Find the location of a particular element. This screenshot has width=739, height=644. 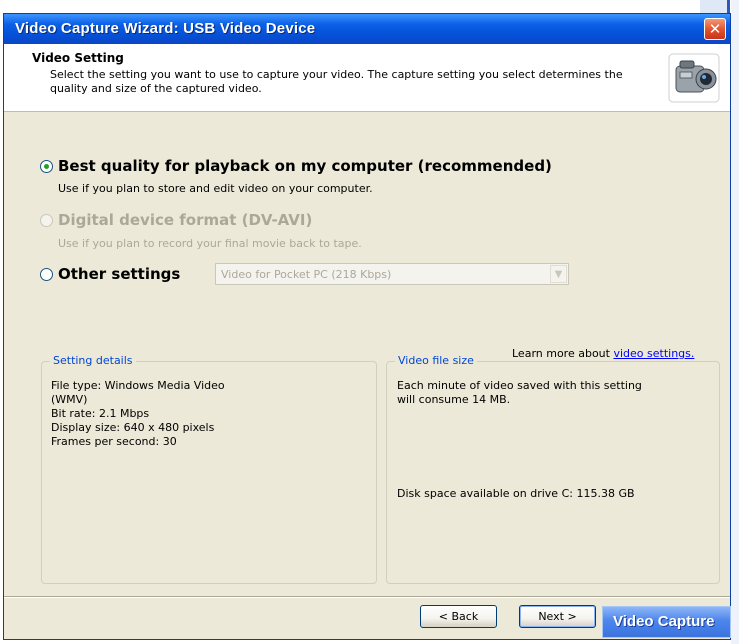

file-type-line1: File type: Windows Media Video is located at coordinates (138, 385).